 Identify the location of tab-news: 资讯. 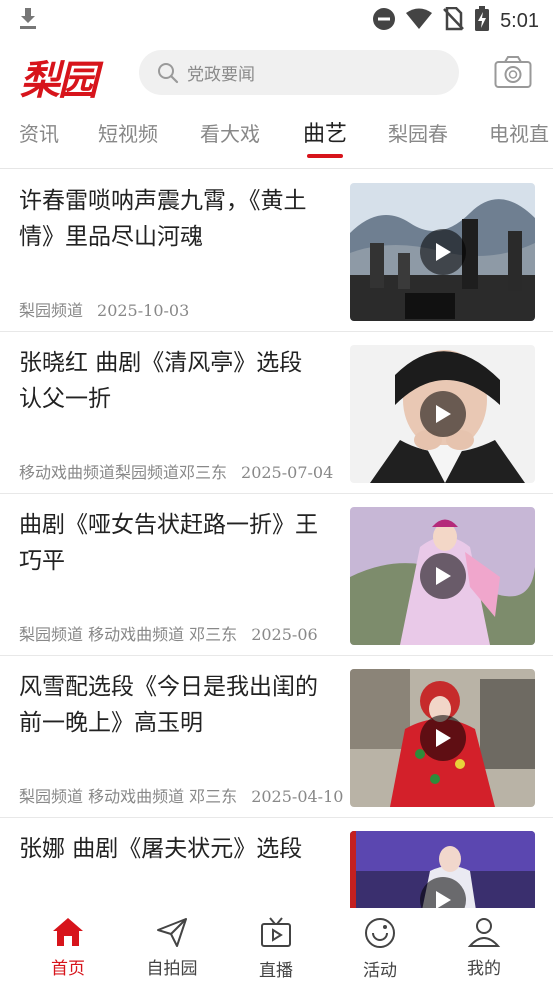
(39, 132).